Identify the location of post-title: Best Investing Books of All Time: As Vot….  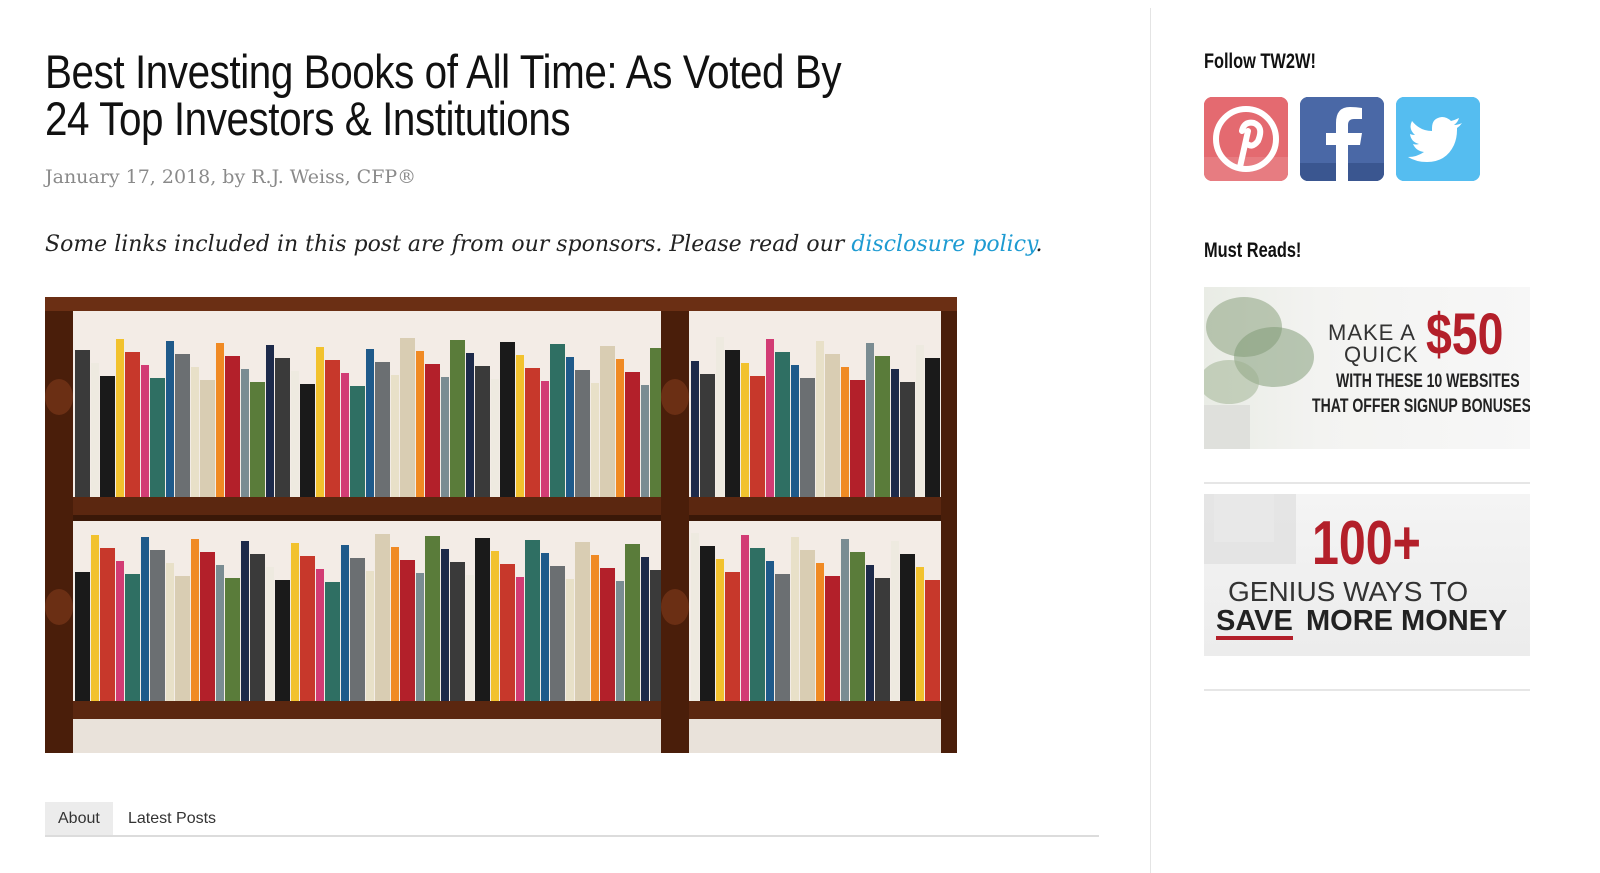
(443, 95).